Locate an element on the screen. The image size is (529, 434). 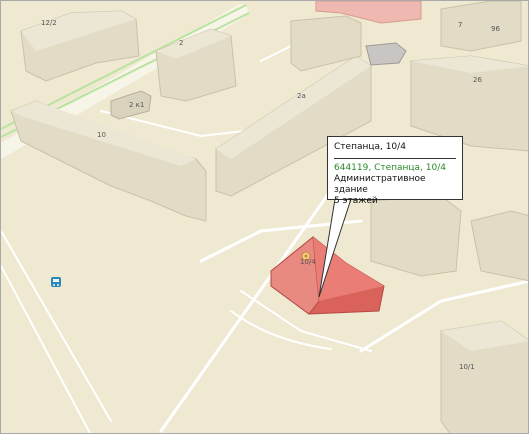
popup-divider is located at coordinates (395, 158).